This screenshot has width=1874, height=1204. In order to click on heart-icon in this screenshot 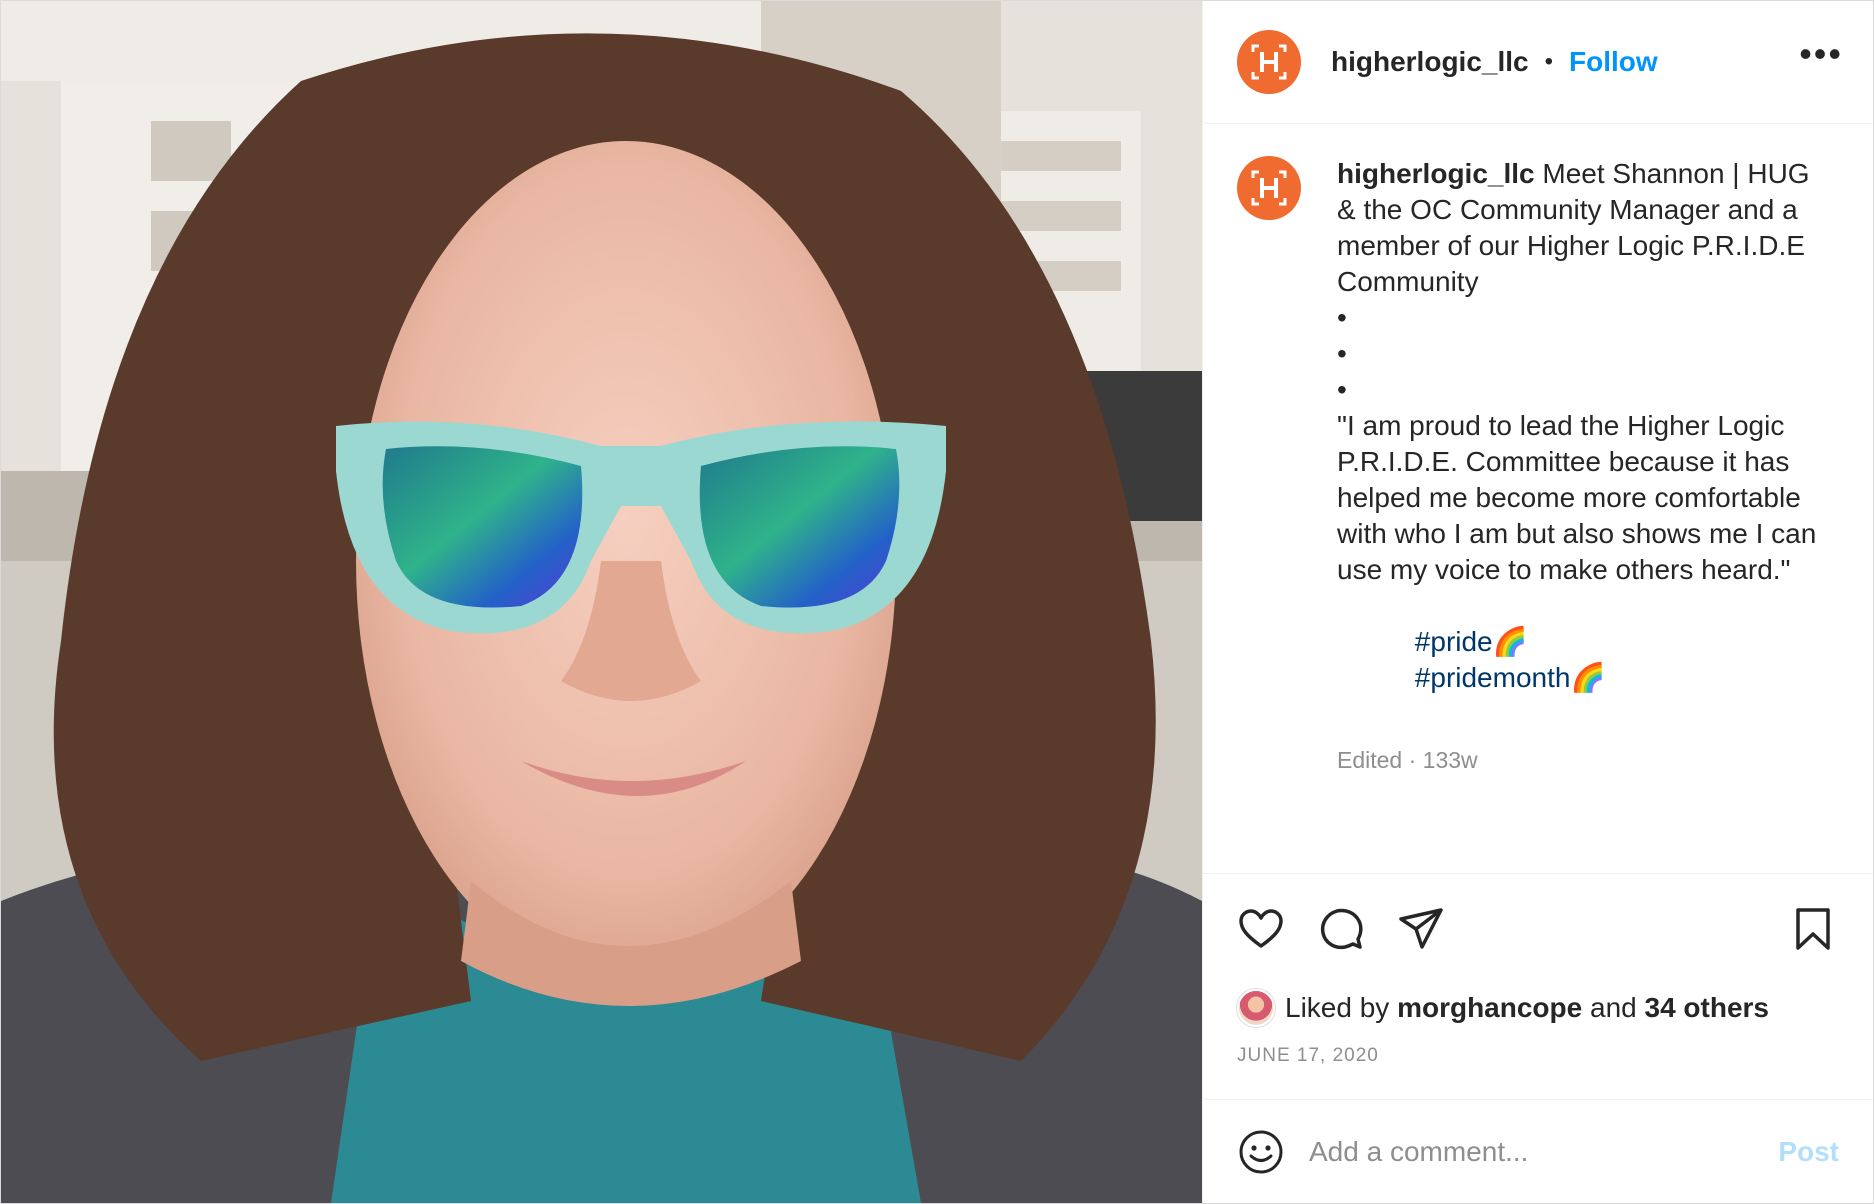, I will do `click(1261, 929)`.